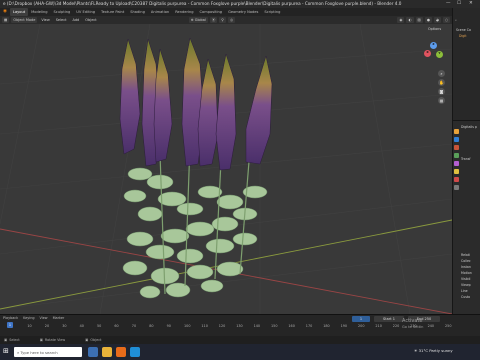 This screenshot has width=480, height=360. I want to click on blender-taskbar-icon, so click(121, 352).